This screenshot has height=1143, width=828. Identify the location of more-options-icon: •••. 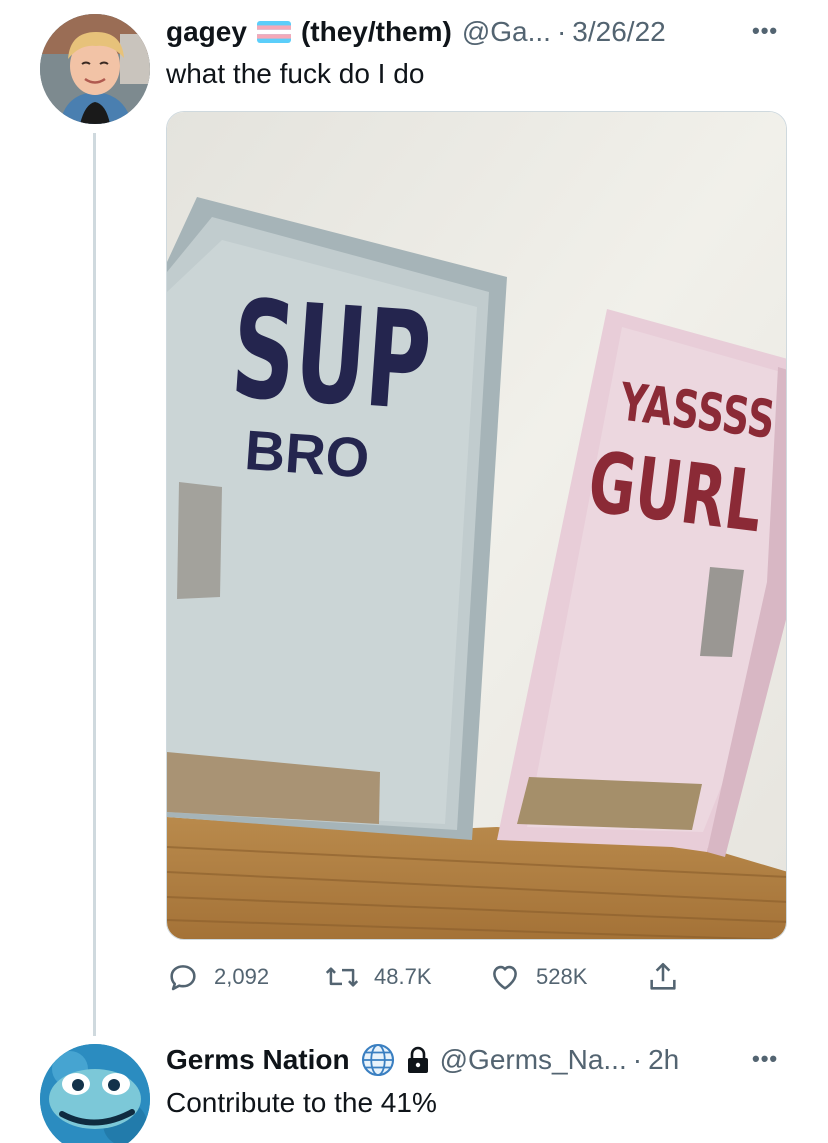
(765, 31).